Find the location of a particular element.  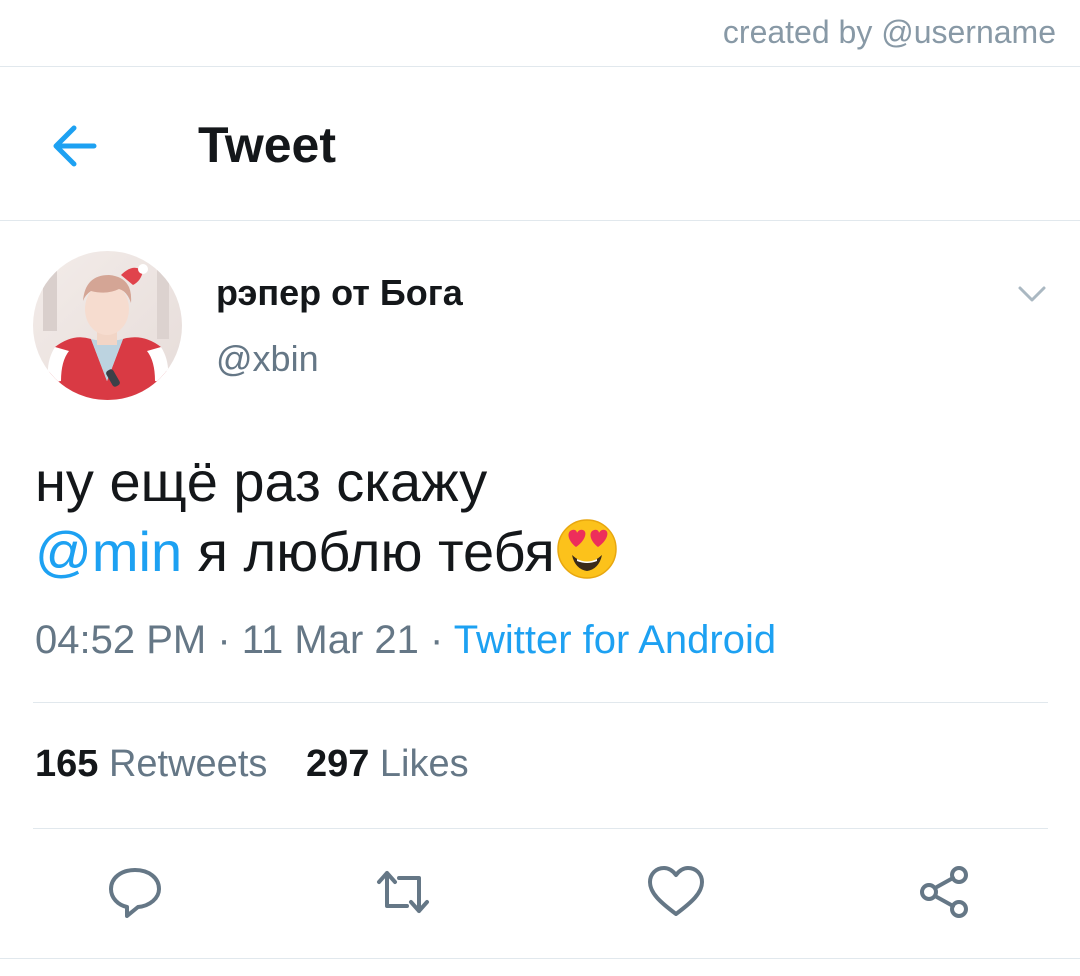

mention-link: @min is located at coordinates (108, 551).